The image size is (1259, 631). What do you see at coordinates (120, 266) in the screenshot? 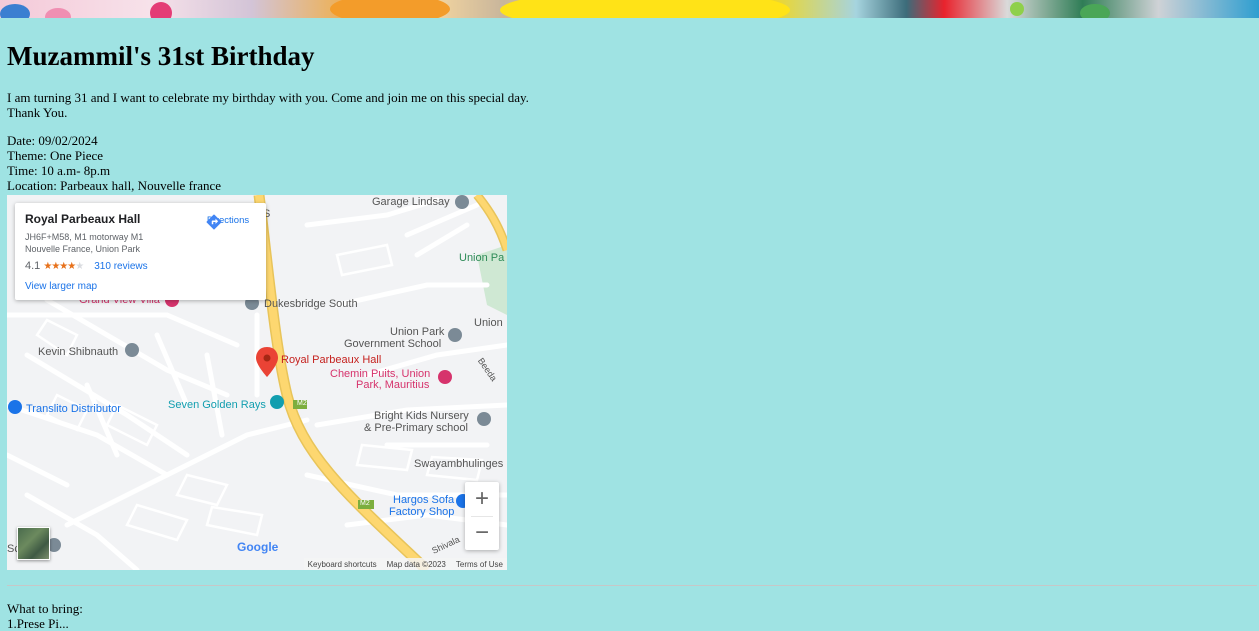
I see `reviews-link: 310 reviews` at bounding box center [120, 266].